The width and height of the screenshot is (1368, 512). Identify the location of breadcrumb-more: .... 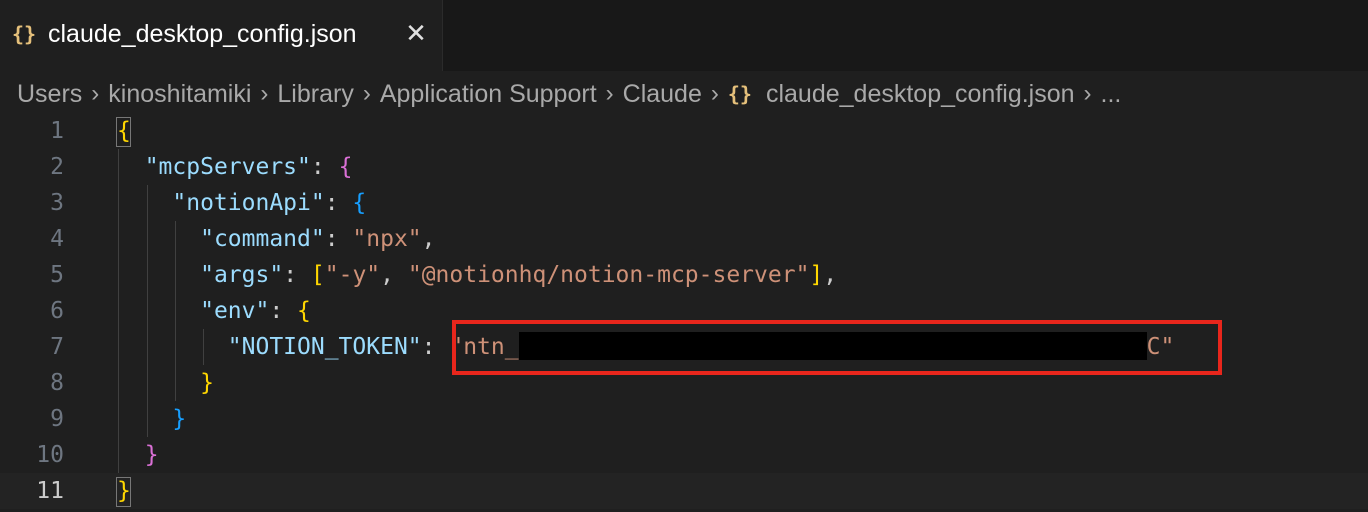
(1111, 94).